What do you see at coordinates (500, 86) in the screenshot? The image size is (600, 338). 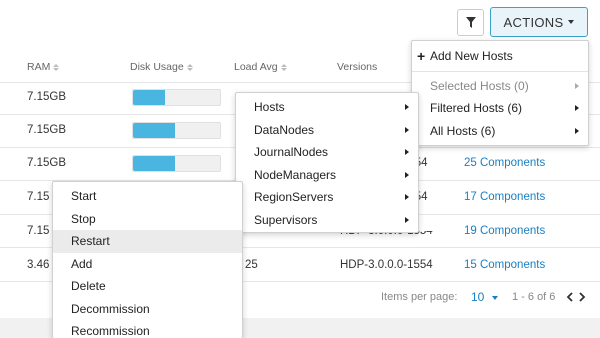 I see `selected-hosts-item: Selected Hosts (0)` at bounding box center [500, 86].